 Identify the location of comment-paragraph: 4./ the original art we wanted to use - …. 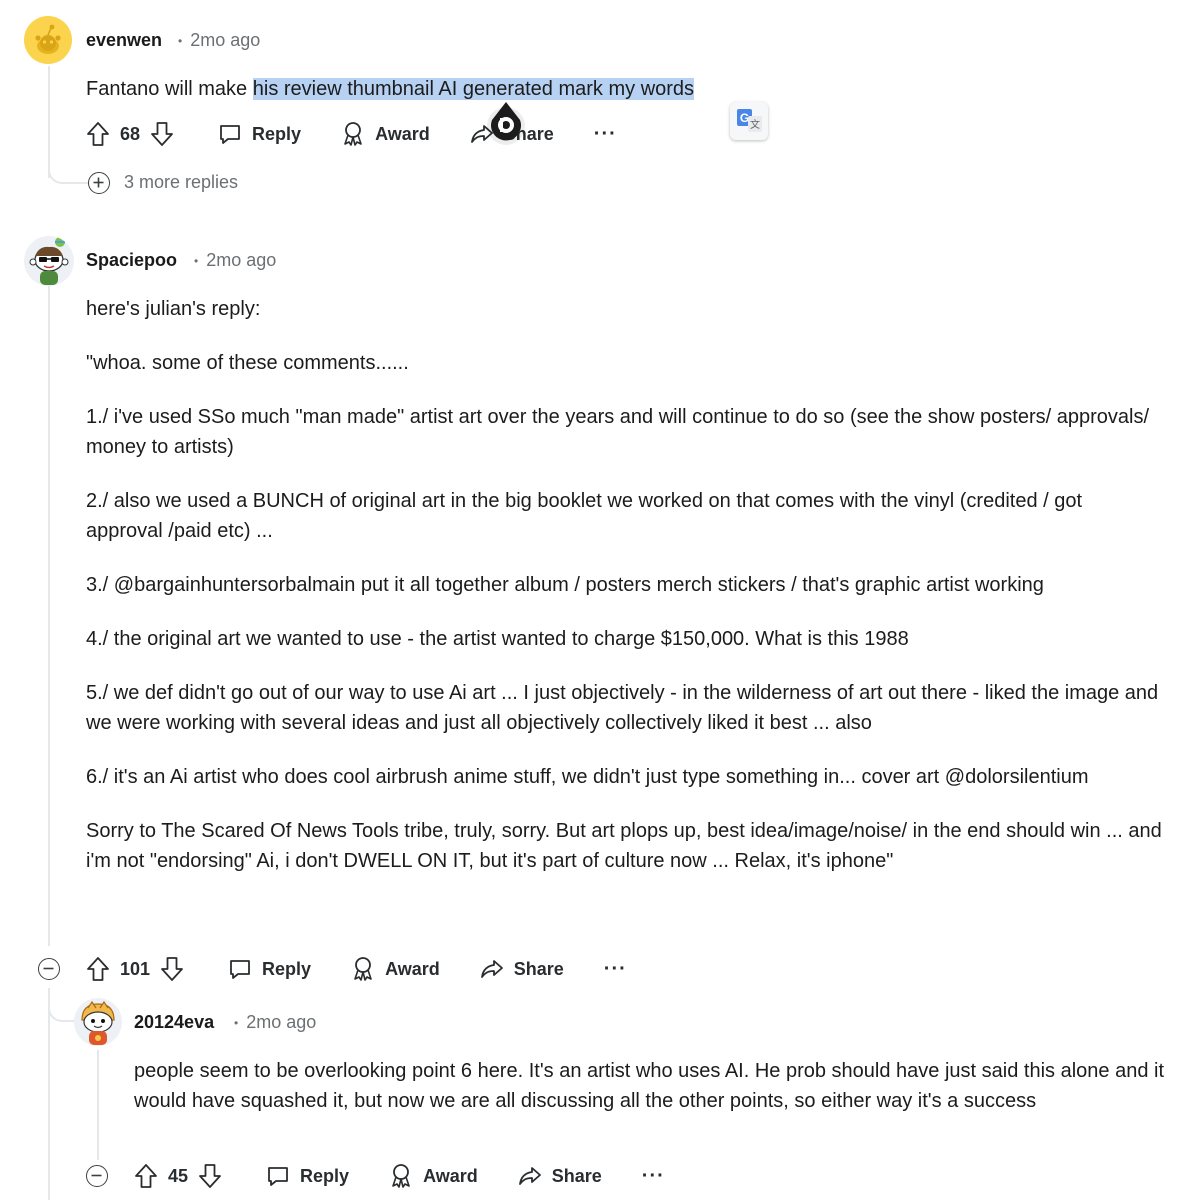
(497, 639).